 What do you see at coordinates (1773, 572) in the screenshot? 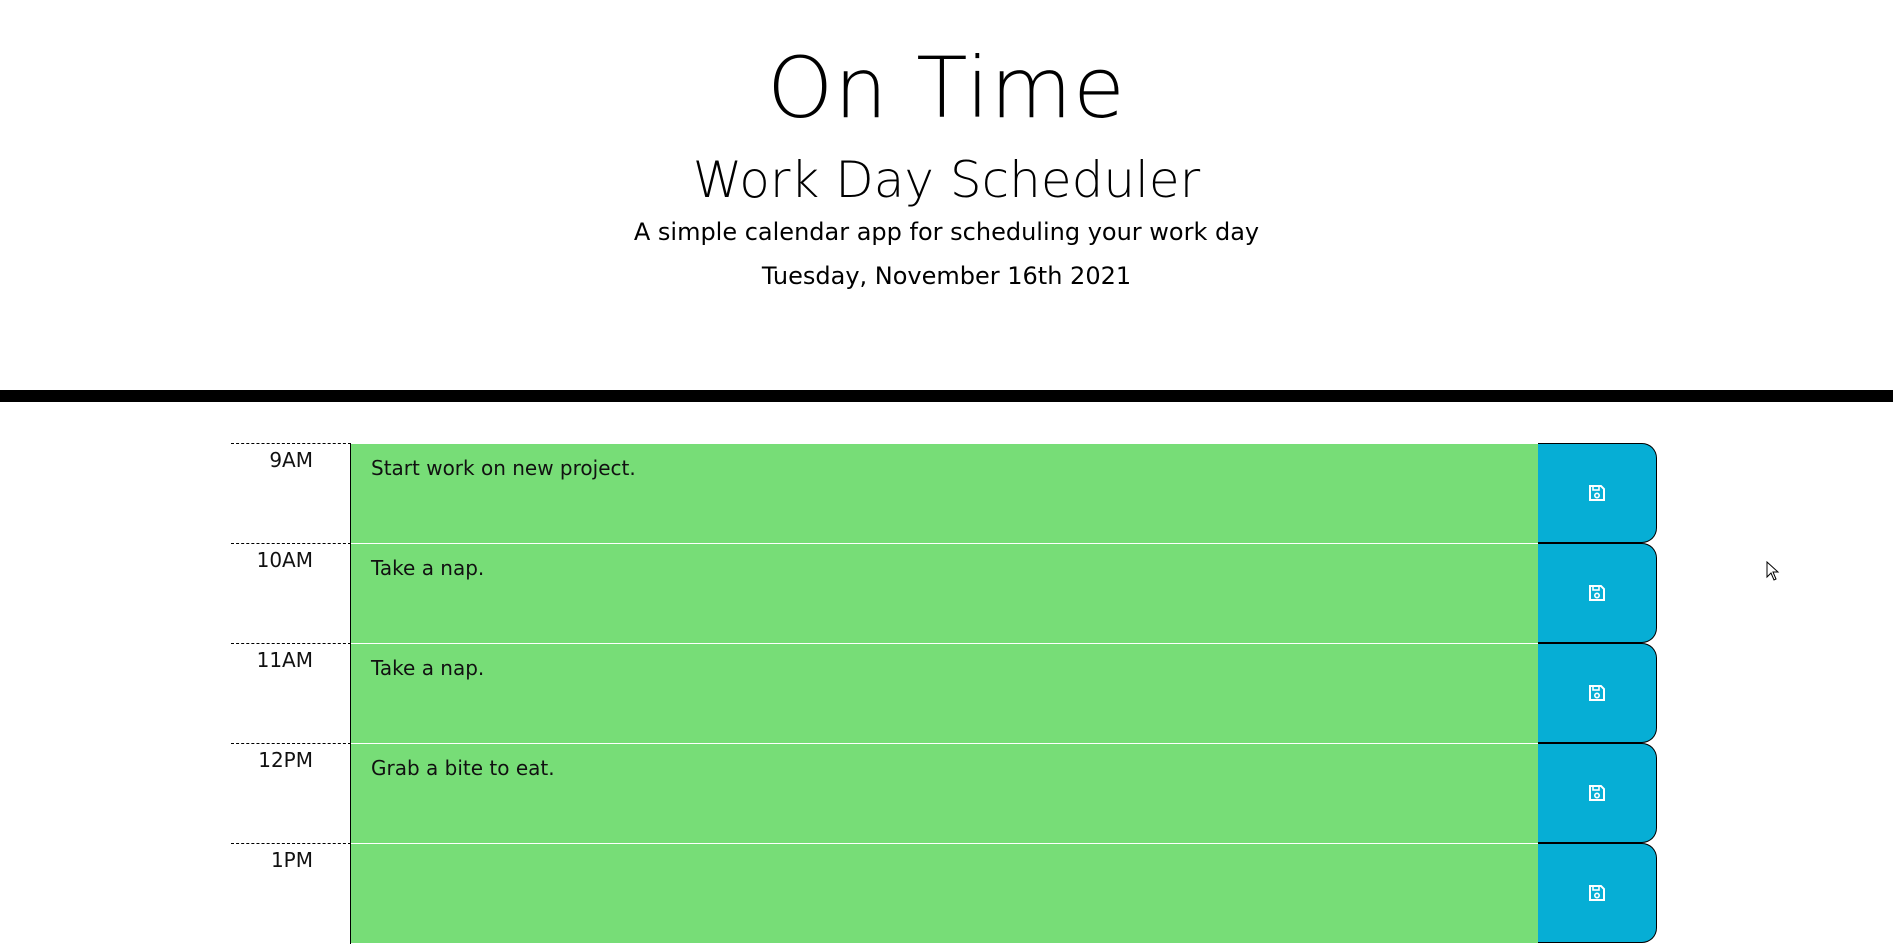
I see `mouse-pointer-icon` at bounding box center [1773, 572].